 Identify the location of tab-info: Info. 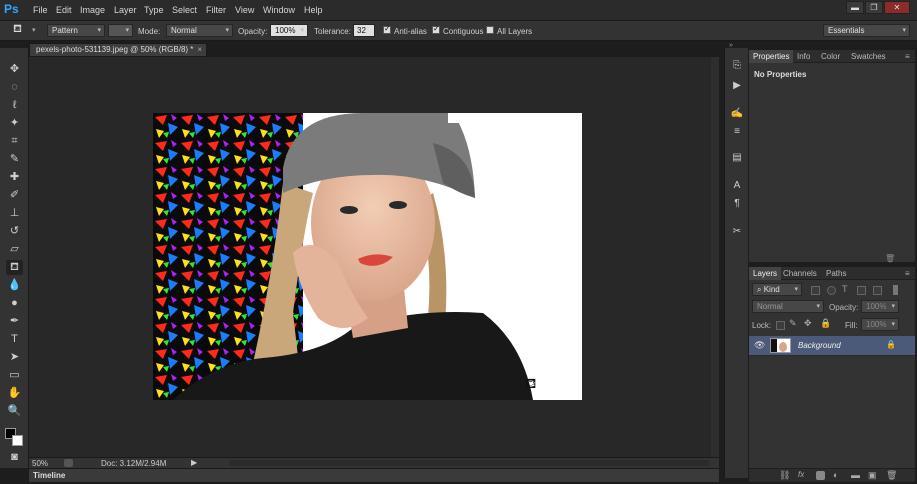
(803, 56).